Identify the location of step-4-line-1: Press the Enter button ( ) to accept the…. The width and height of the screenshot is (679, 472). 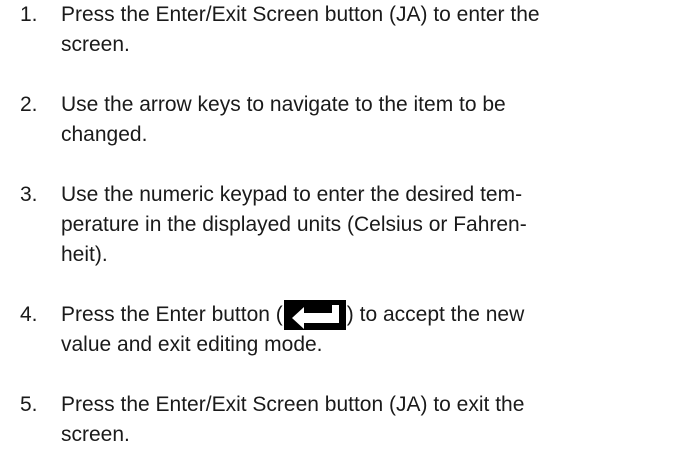
(367, 315).